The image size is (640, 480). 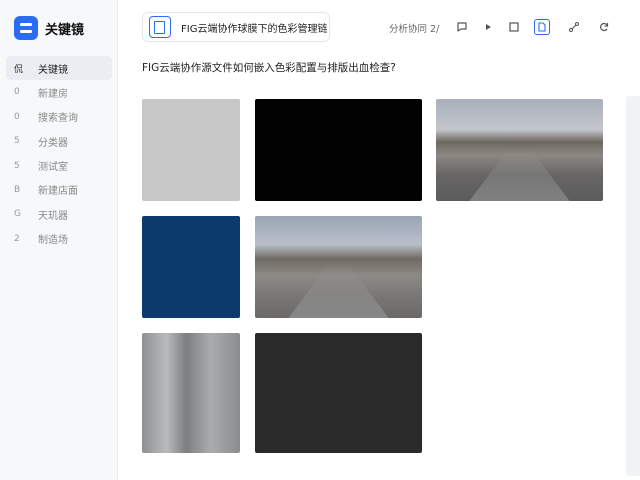 What do you see at coordinates (254, 29) in the screenshot?
I see `document-title: FIG云端协作球膜下的色彩管理链` at bounding box center [254, 29].